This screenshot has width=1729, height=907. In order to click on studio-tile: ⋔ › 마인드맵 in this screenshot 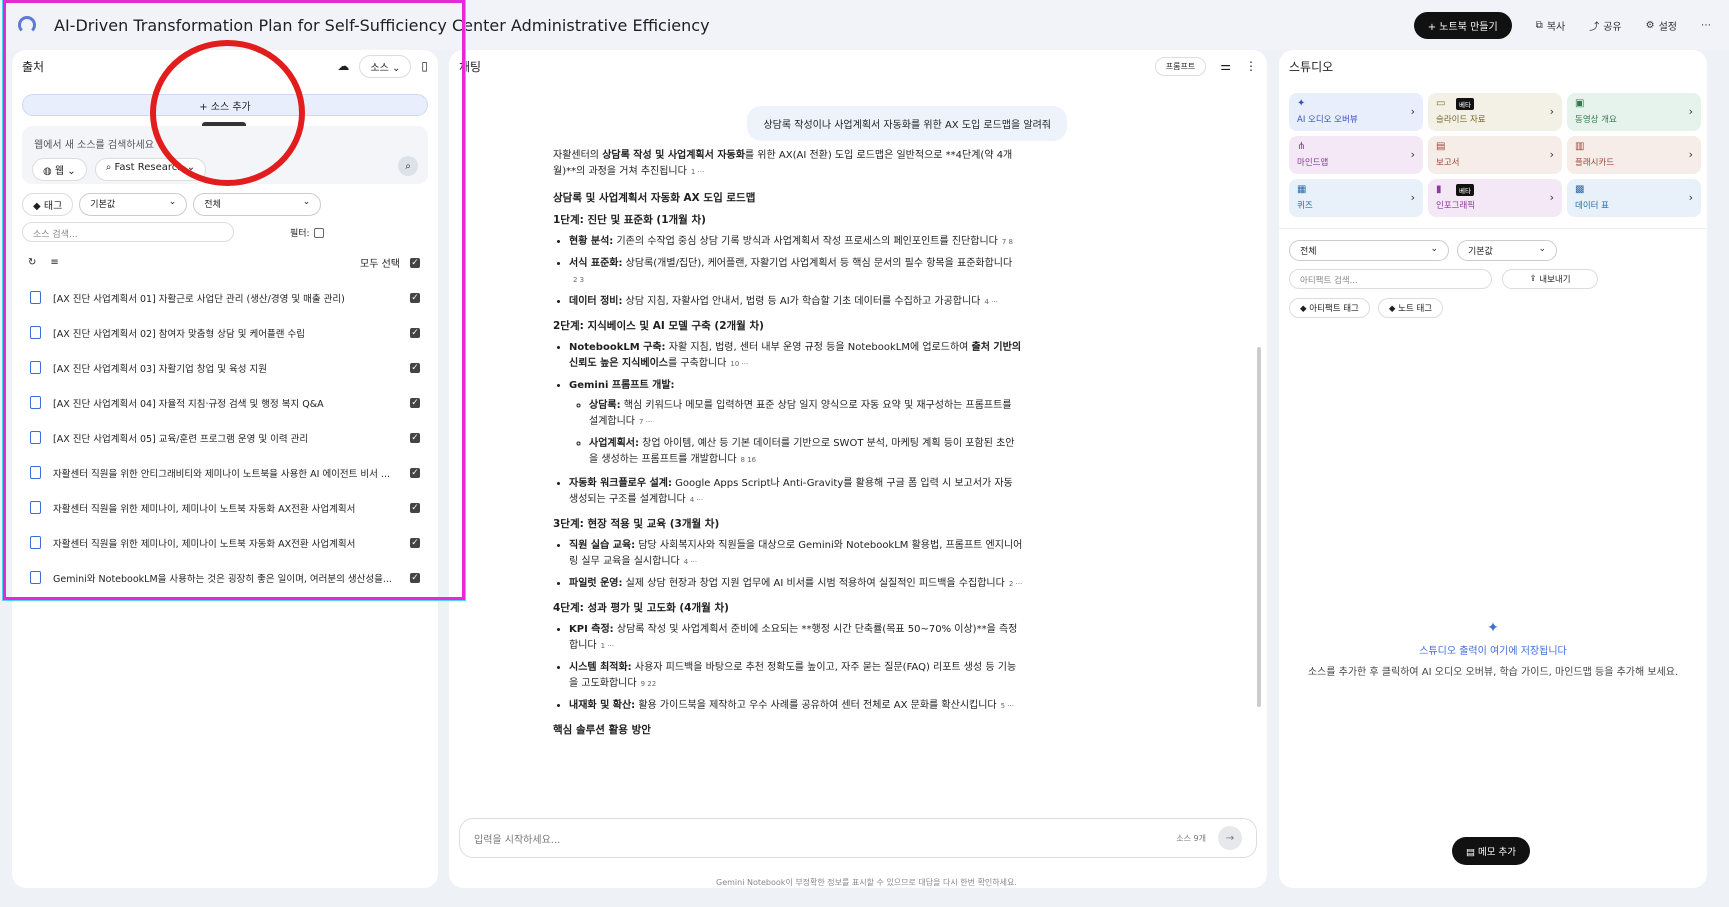, I will do `click(1356, 155)`.